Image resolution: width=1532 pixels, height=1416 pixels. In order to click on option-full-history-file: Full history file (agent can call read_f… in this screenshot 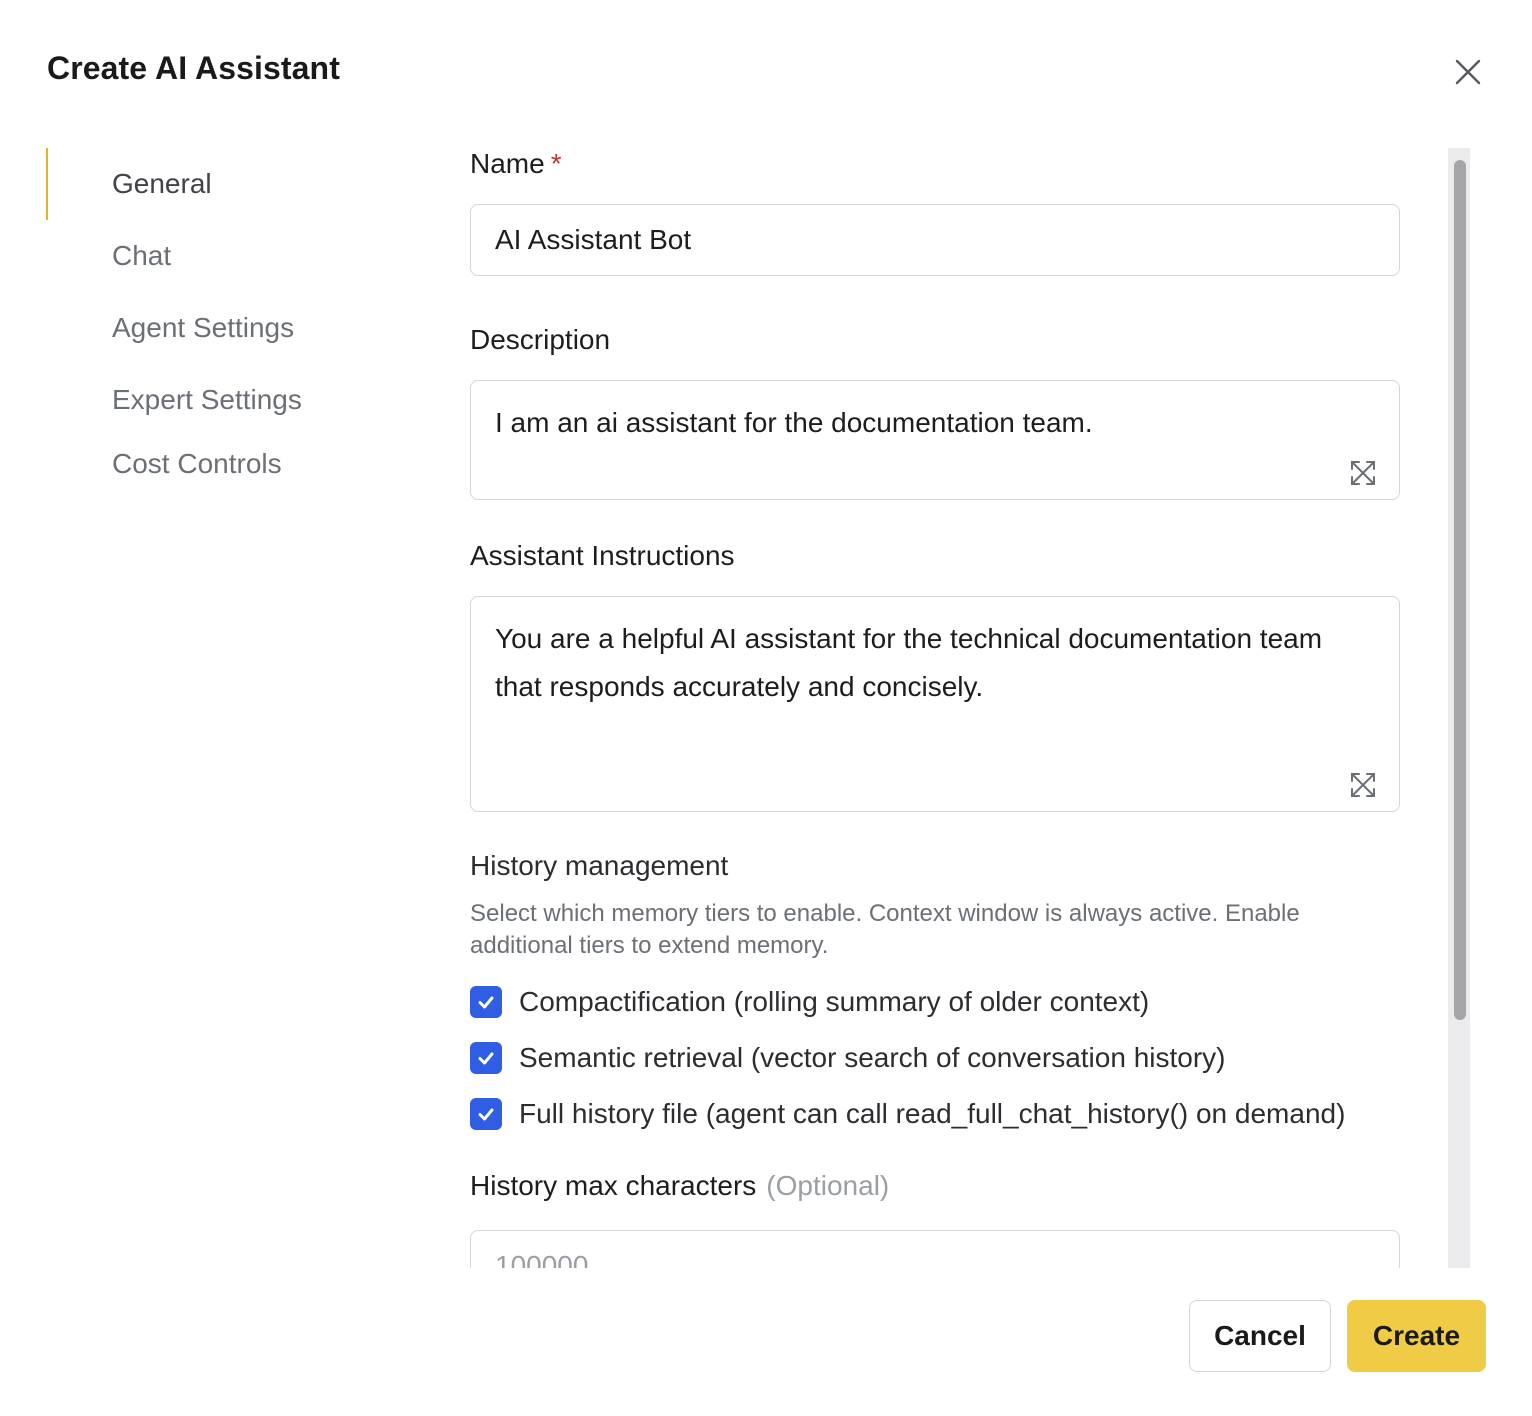, I will do `click(935, 1114)`.